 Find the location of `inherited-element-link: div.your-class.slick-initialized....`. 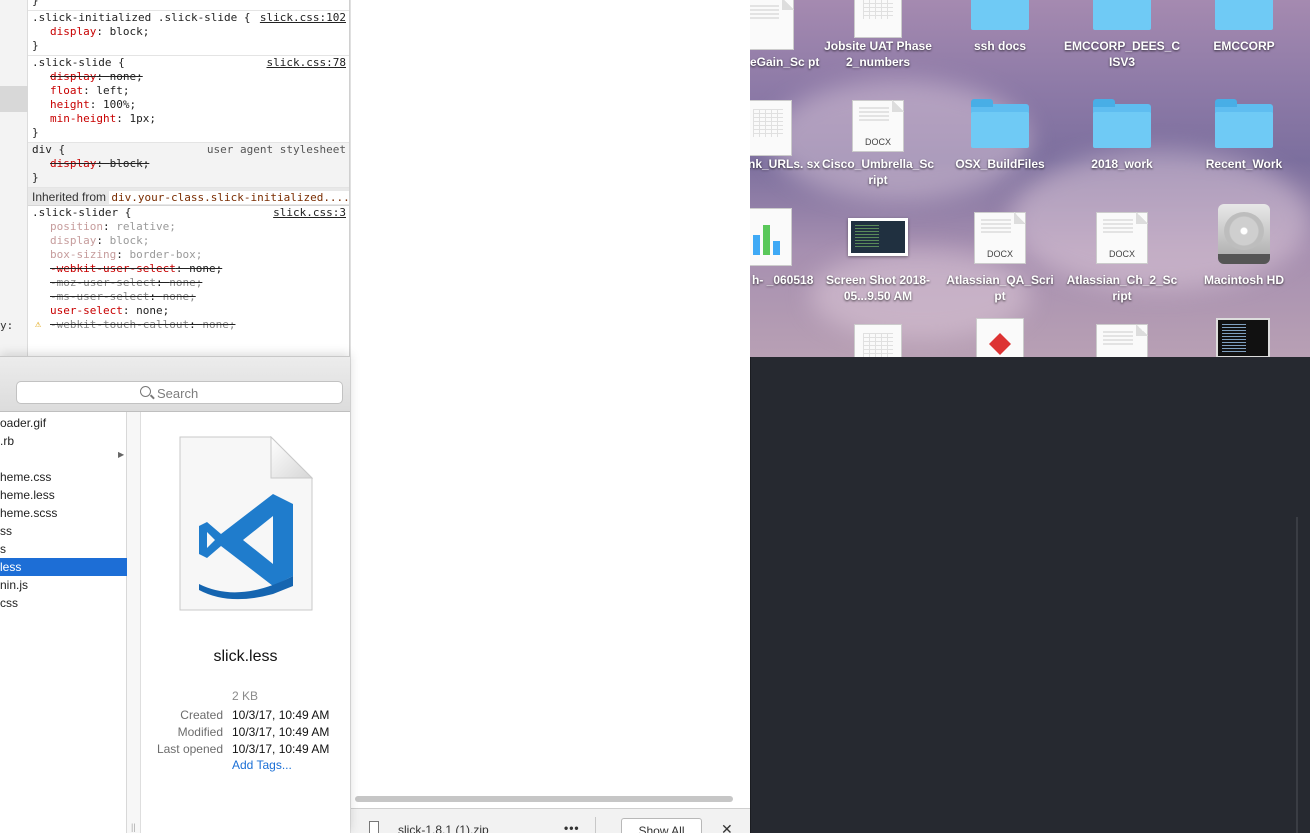

inherited-element-link: div.your-class.slick-initialized.... is located at coordinates (229, 197).